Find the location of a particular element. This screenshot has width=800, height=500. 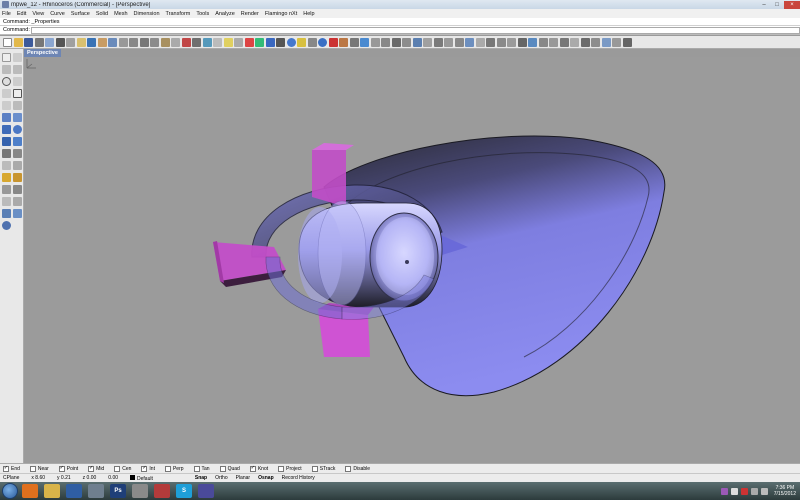

paste-icon is located at coordinates (81, 42).